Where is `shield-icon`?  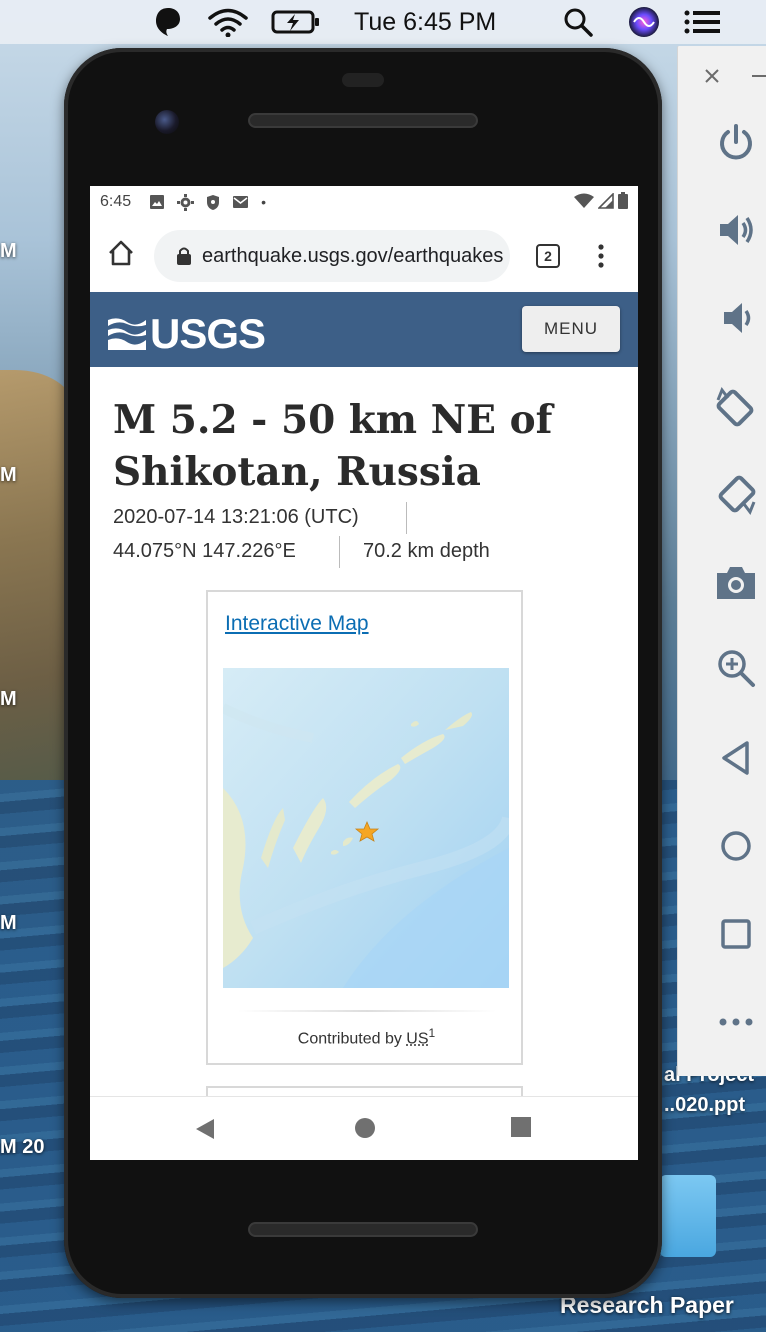 shield-icon is located at coordinates (213, 202).